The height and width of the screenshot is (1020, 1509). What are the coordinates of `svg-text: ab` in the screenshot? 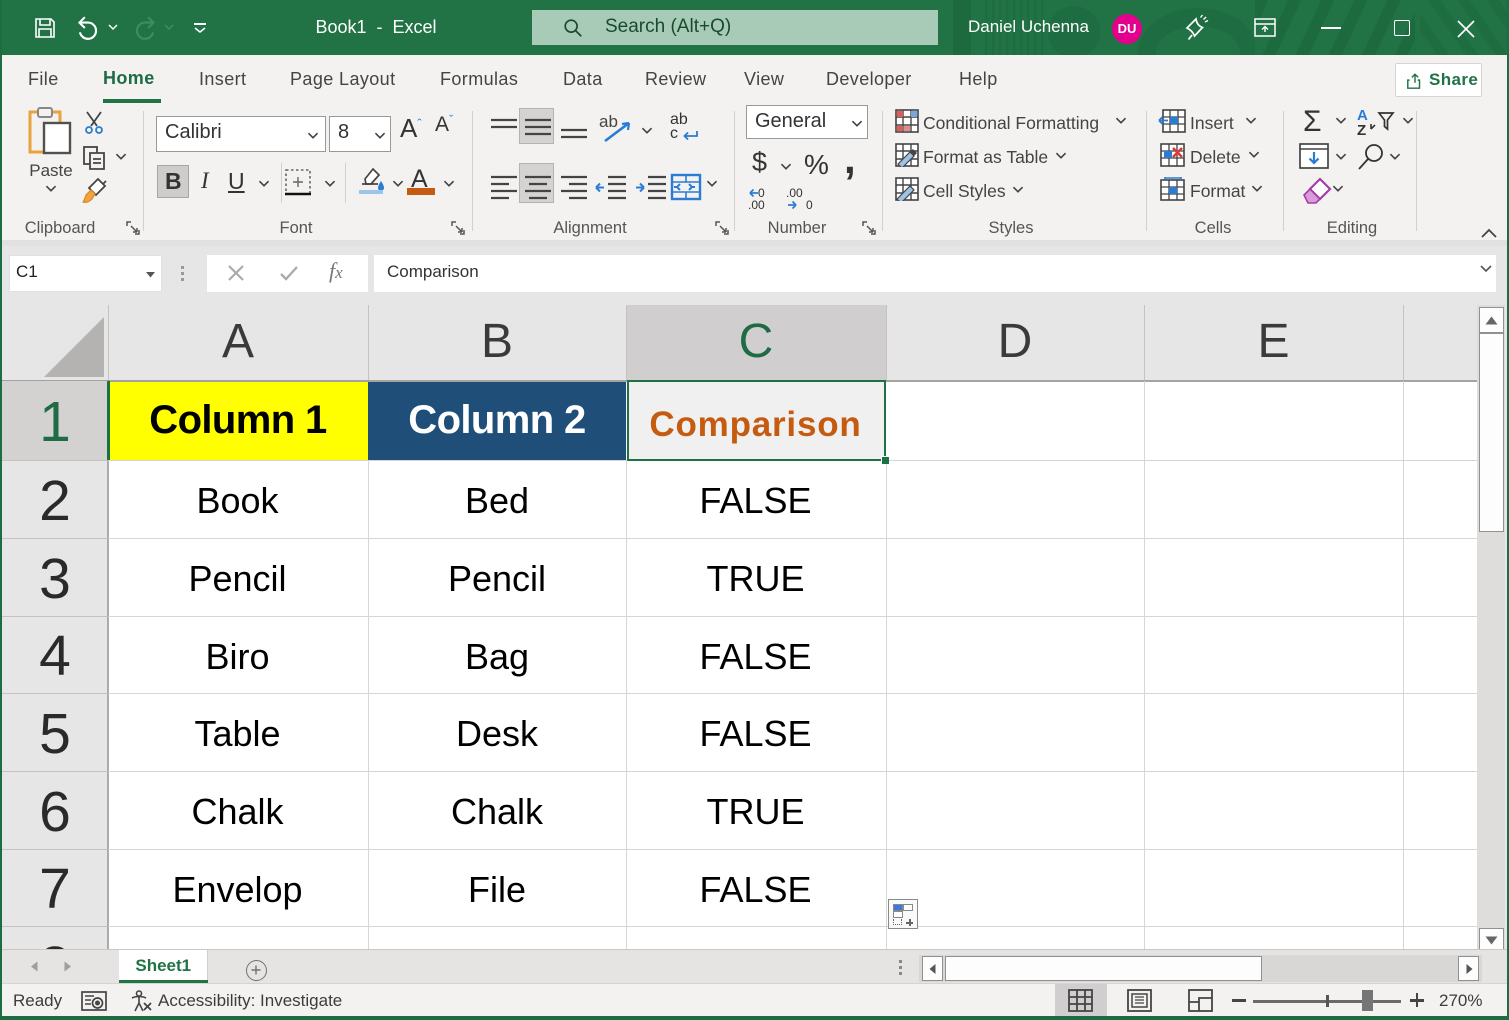 It's located at (608, 121).